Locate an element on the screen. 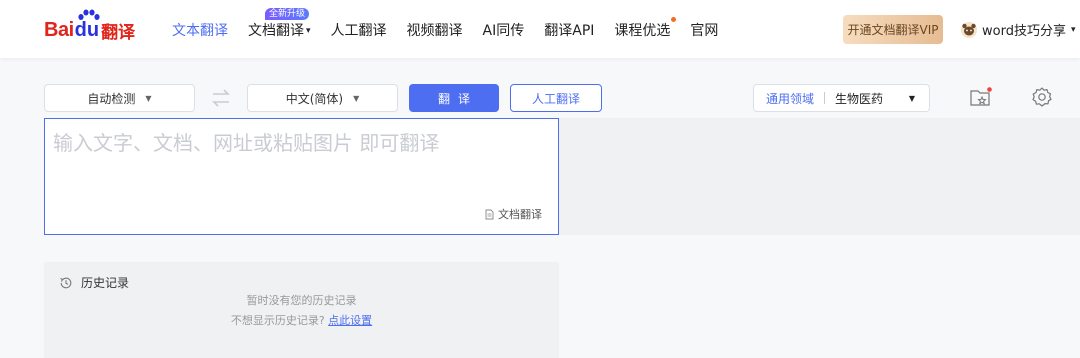 The height and width of the screenshot is (358, 1080). divider is located at coordinates (825, 98).